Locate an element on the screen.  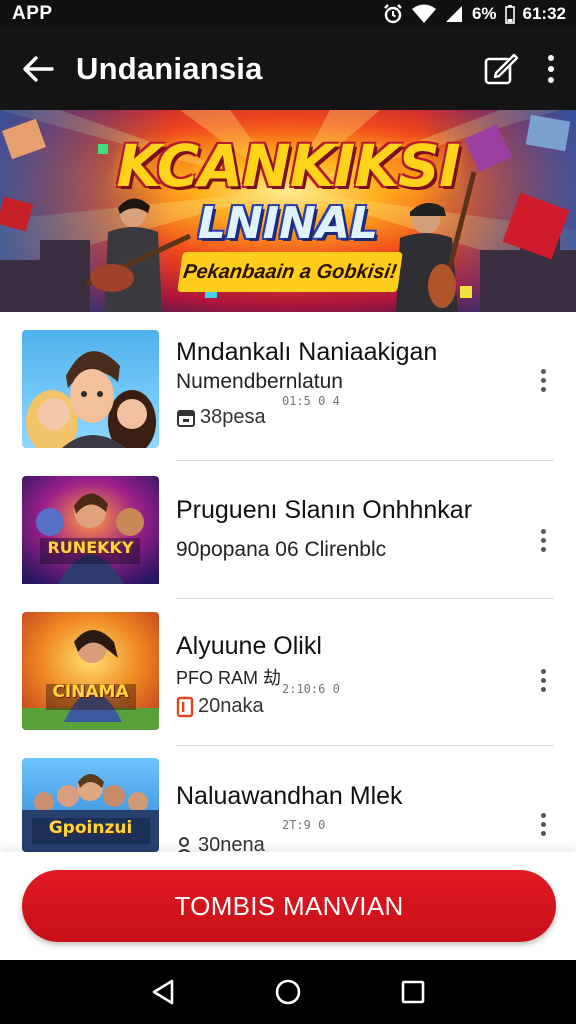
item-subtitle: Numendbernlatun is located at coordinates (259, 381).